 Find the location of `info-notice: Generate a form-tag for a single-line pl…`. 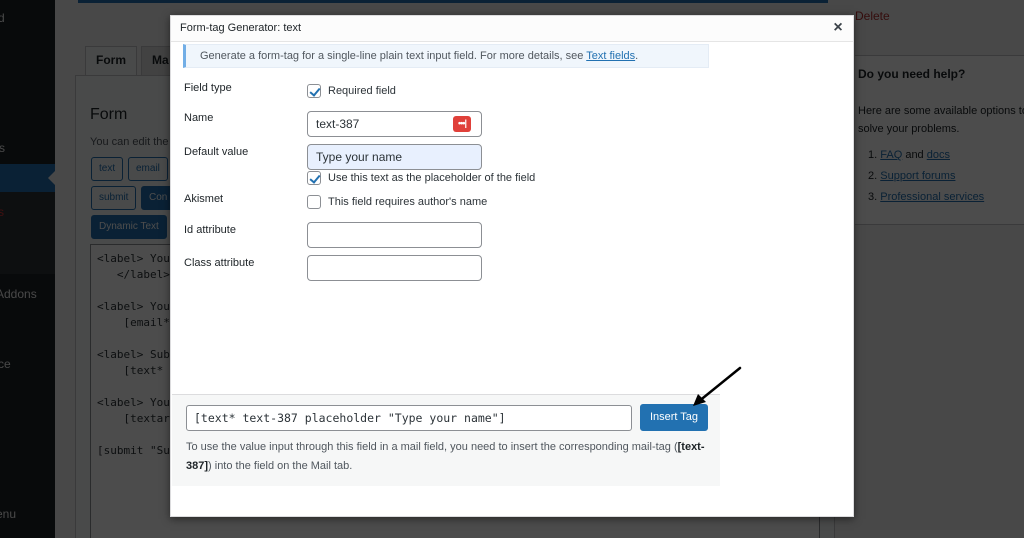

info-notice: Generate a form-tag for a single-line pl… is located at coordinates (446, 56).